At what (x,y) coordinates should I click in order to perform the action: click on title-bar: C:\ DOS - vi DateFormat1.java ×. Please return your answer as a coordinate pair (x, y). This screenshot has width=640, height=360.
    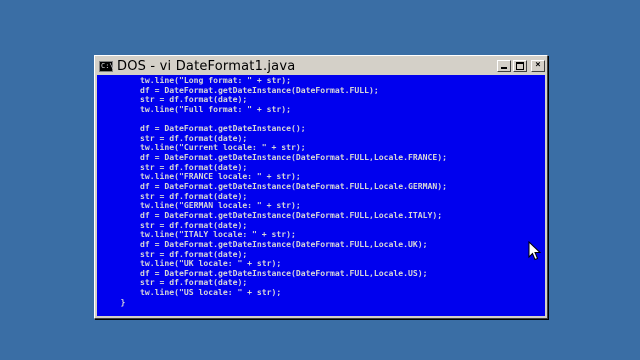
    Looking at the image, I should click on (321, 66).